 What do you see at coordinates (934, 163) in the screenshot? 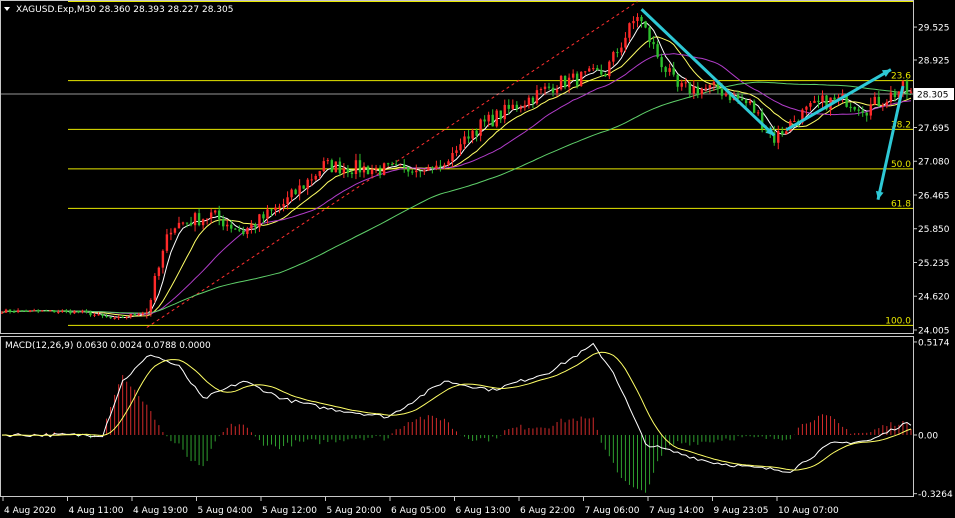
I see `price-tick-label: 27.080` at bounding box center [934, 163].